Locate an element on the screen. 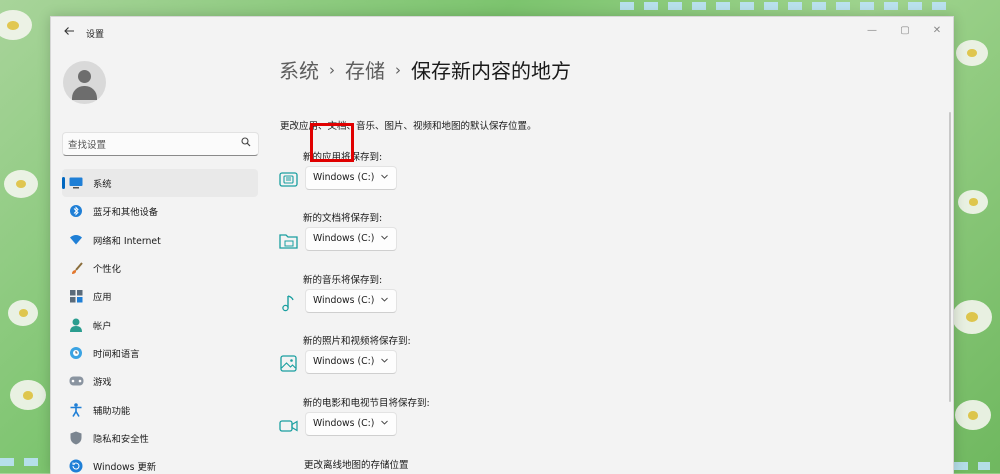 The image size is (1000, 474). scrollbar is located at coordinates (950, 257).